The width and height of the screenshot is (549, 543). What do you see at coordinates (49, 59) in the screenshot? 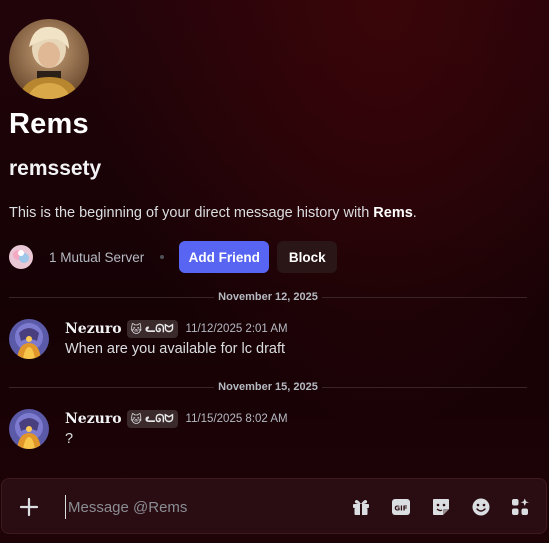
I see `profile-avatar` at bounding box center [49, 59].